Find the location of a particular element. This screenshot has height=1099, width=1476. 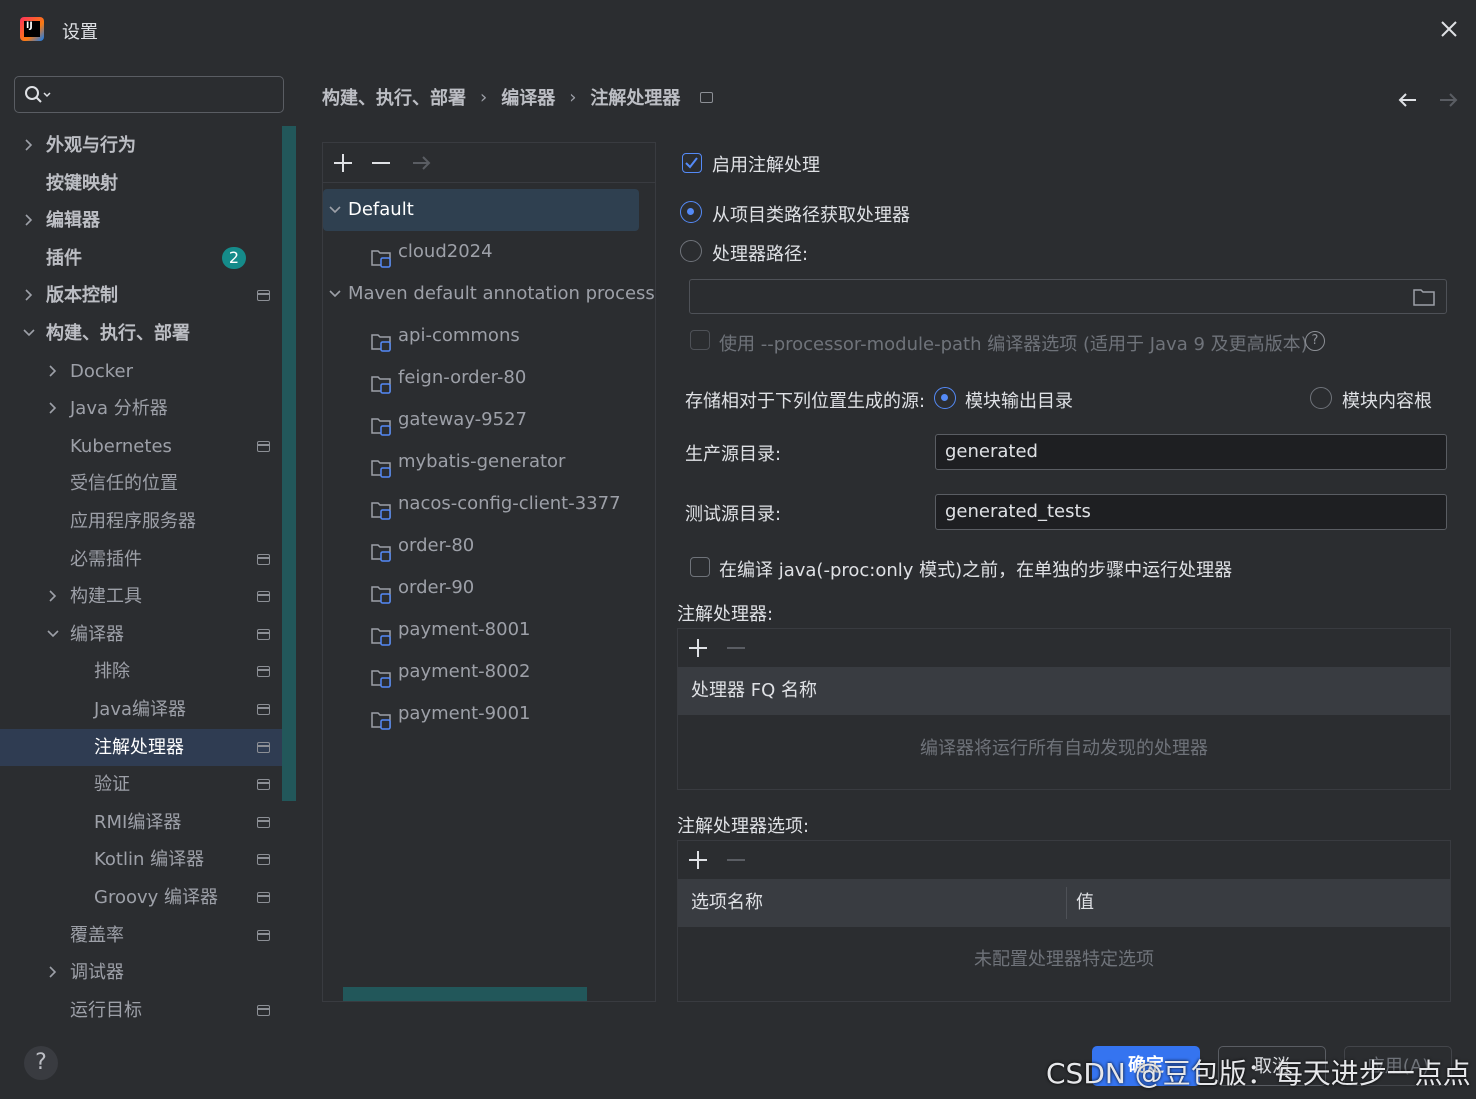

module-label: cloud2024 is located at coordinates (445, 251).